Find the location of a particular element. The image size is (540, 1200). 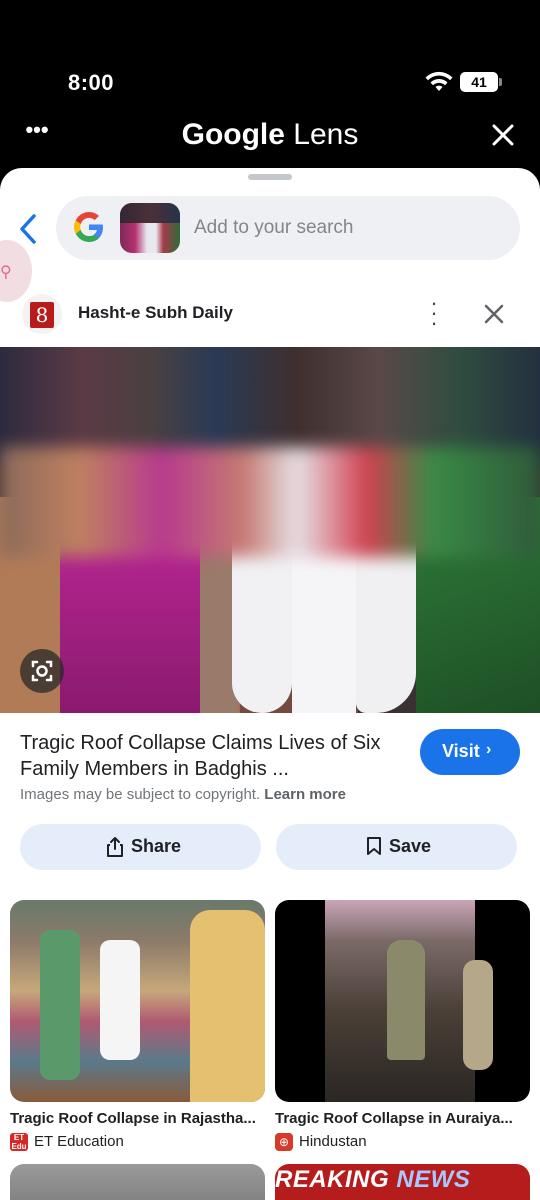

visit-label: Visit is located at coordinates (461, 751).